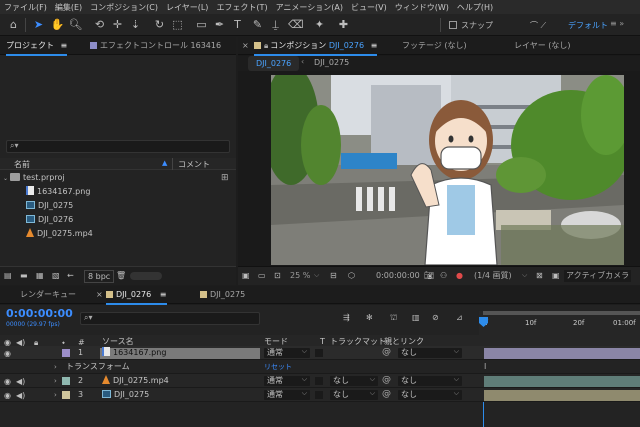 Image resolution: width=640 pixels, height=427 pixels. What do you see at coordinates (245, 46) in the screenshot?
I see `close-icon: ×` at bounding box center [245, 46].